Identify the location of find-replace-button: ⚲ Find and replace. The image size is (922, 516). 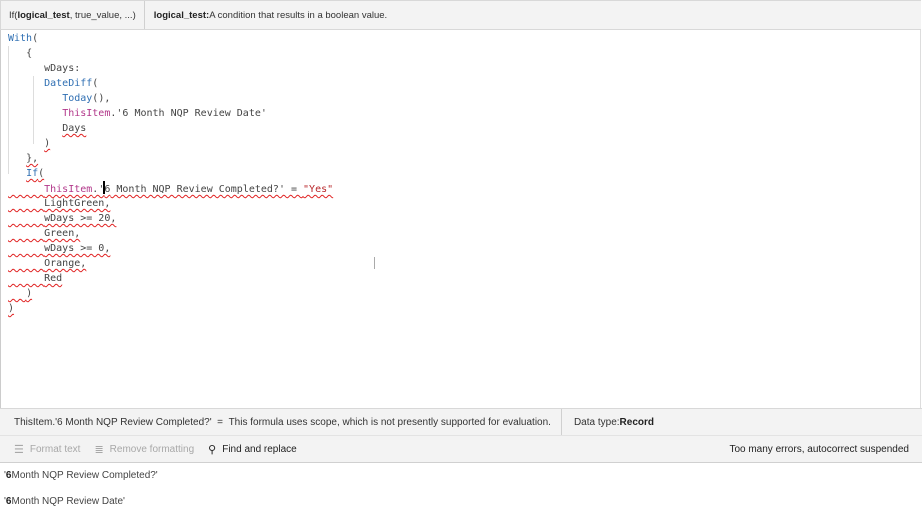
(252, 449).